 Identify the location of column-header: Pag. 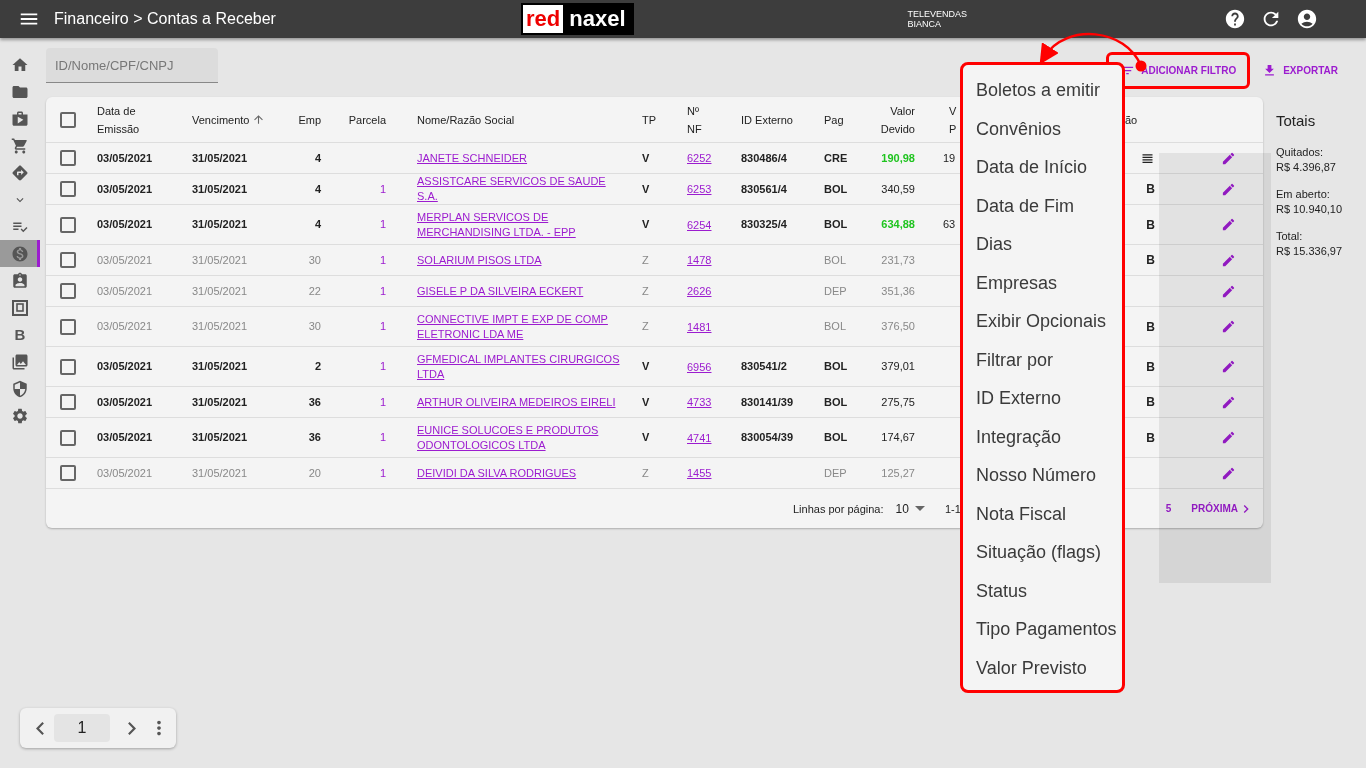
(834, 119).